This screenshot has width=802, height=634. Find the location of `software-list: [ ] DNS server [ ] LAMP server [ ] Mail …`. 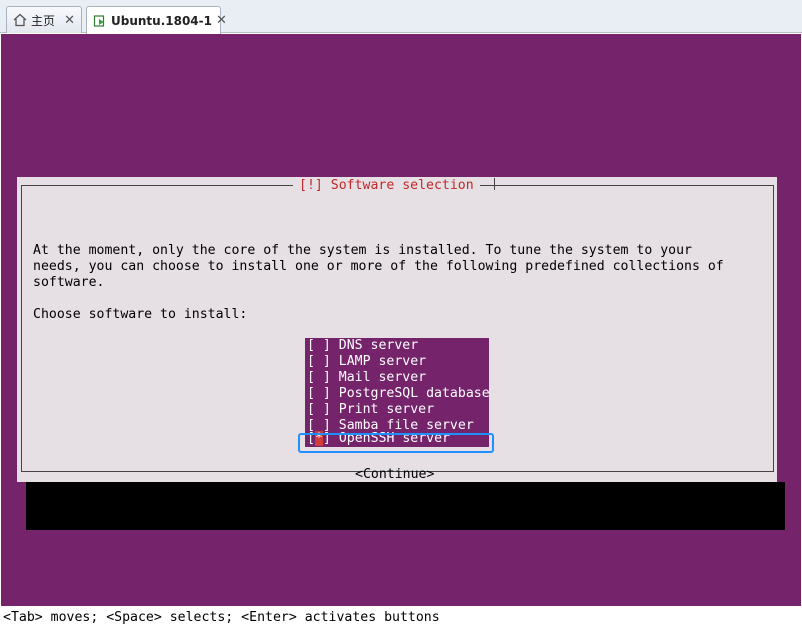

software-list: [ ] DNS server [ ] LAMP server [ ] Mail … is located at coordinates (397, 392).